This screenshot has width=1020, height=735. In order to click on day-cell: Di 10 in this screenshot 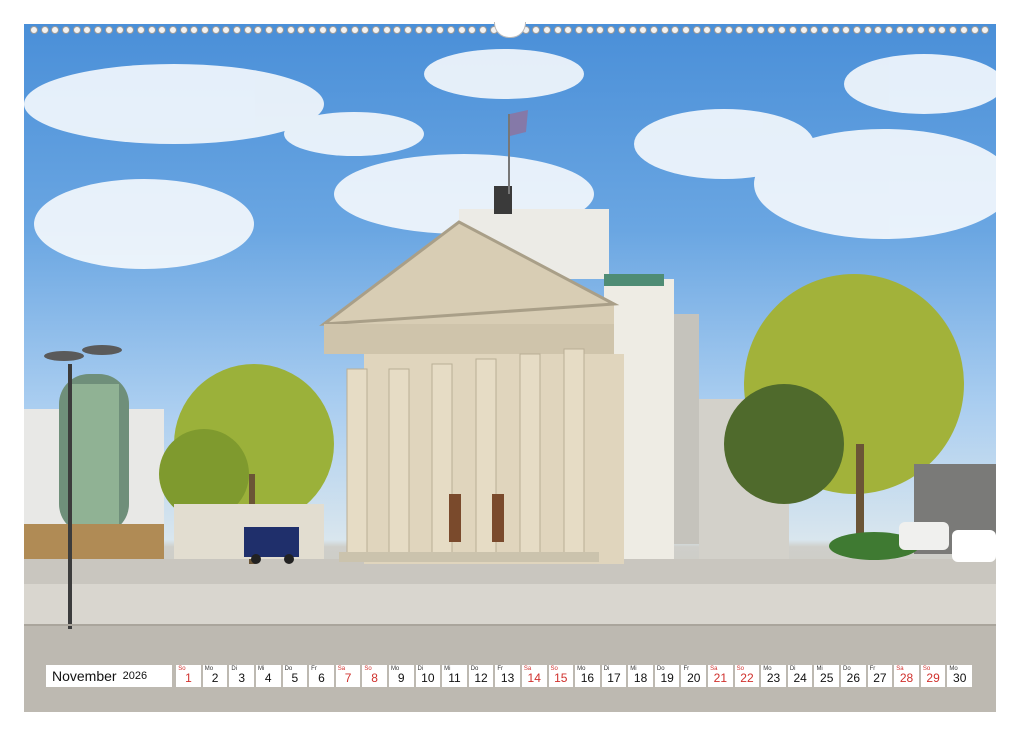, I will do `click(428, 676)`.